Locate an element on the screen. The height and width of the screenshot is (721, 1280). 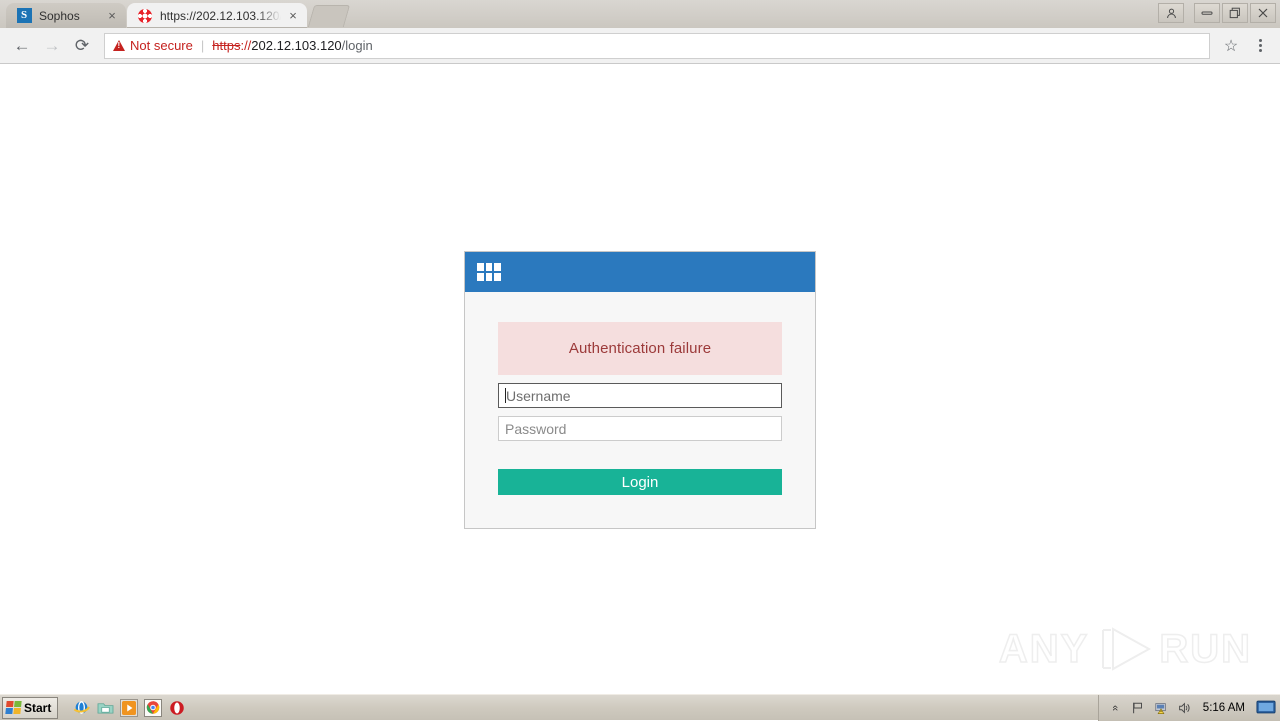
opera-icon is located at coordinates (177, 708).